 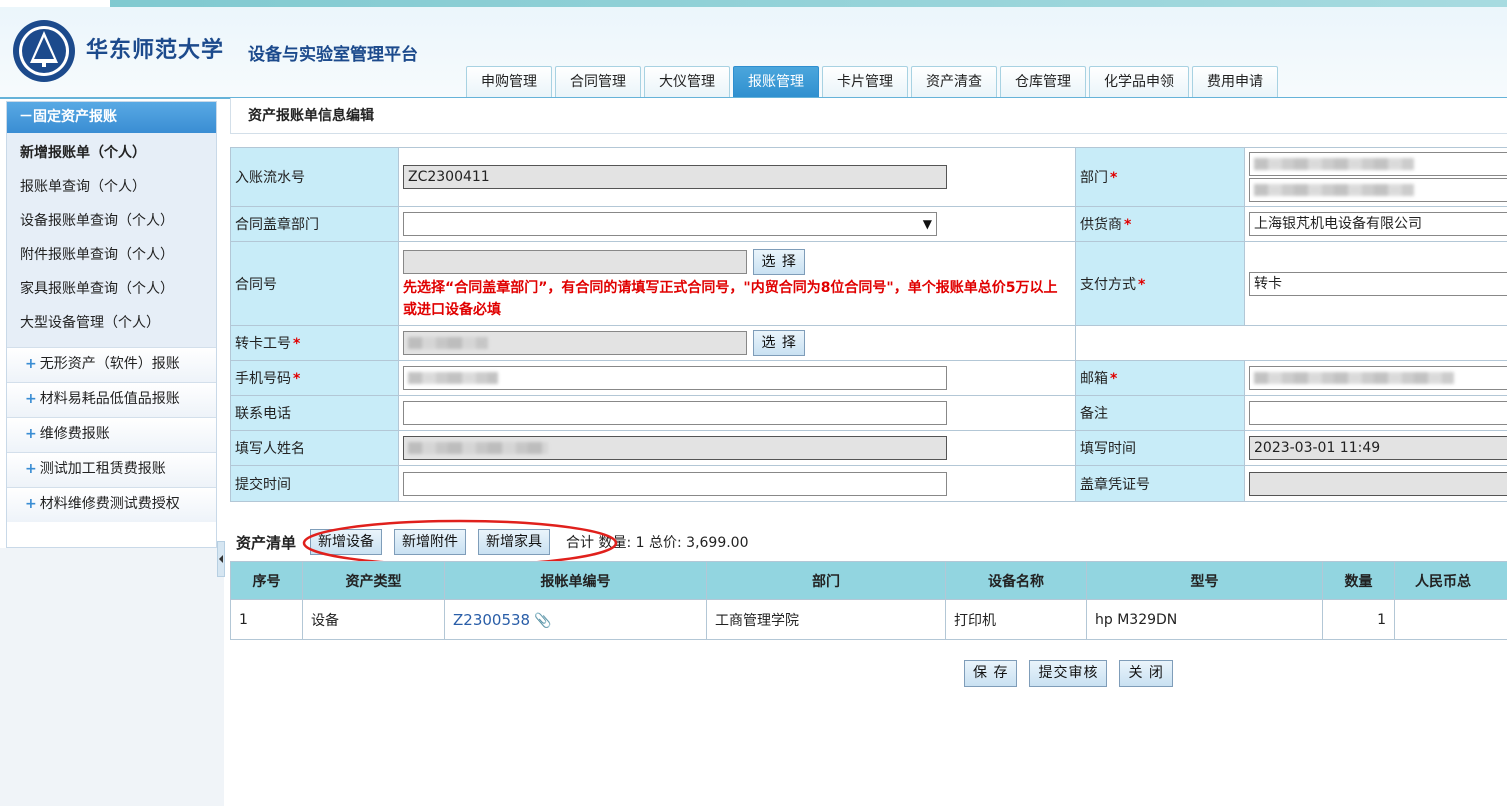 What do you see at coordinates (1378, 483) in the screenshot?
I see `seal-voucher-input` at bounding box center [1378, 483].